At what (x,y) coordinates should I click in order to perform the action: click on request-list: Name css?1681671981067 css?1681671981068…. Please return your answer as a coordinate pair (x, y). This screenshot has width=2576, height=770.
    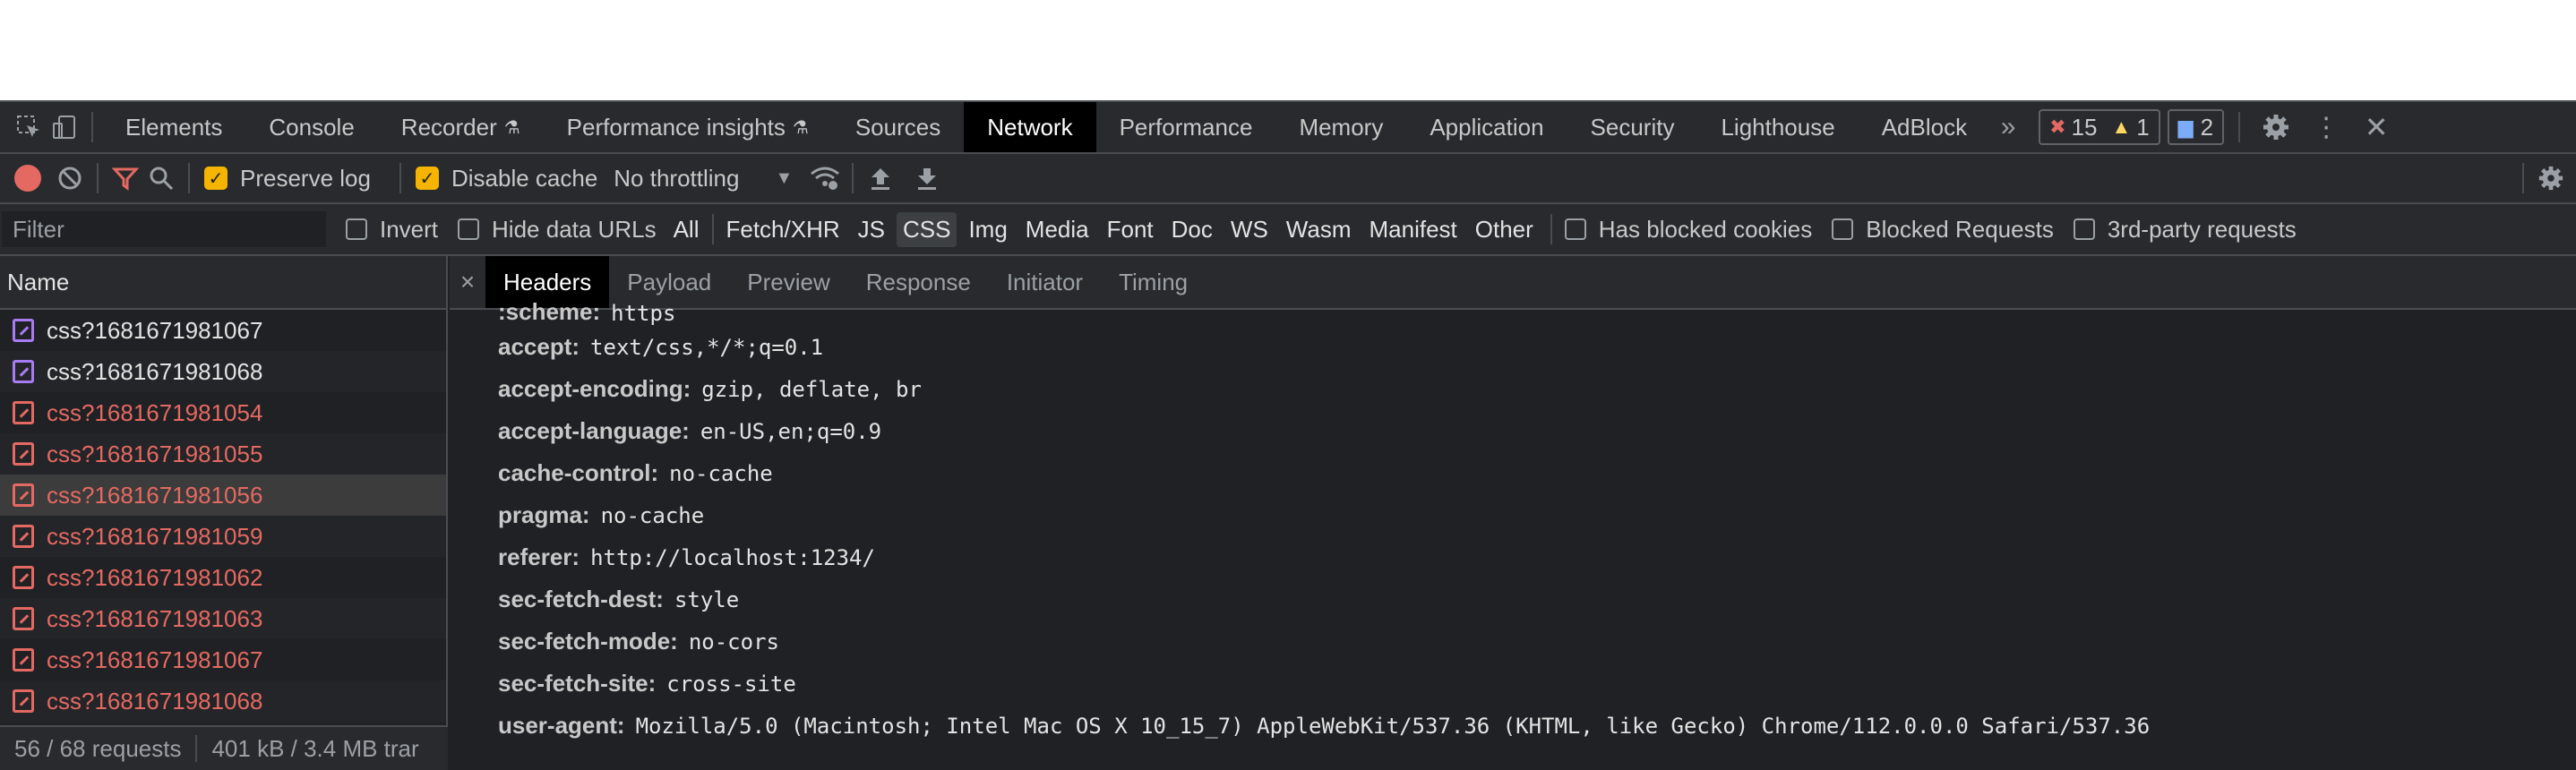
    Looking at the image, I should click on (224, 513).